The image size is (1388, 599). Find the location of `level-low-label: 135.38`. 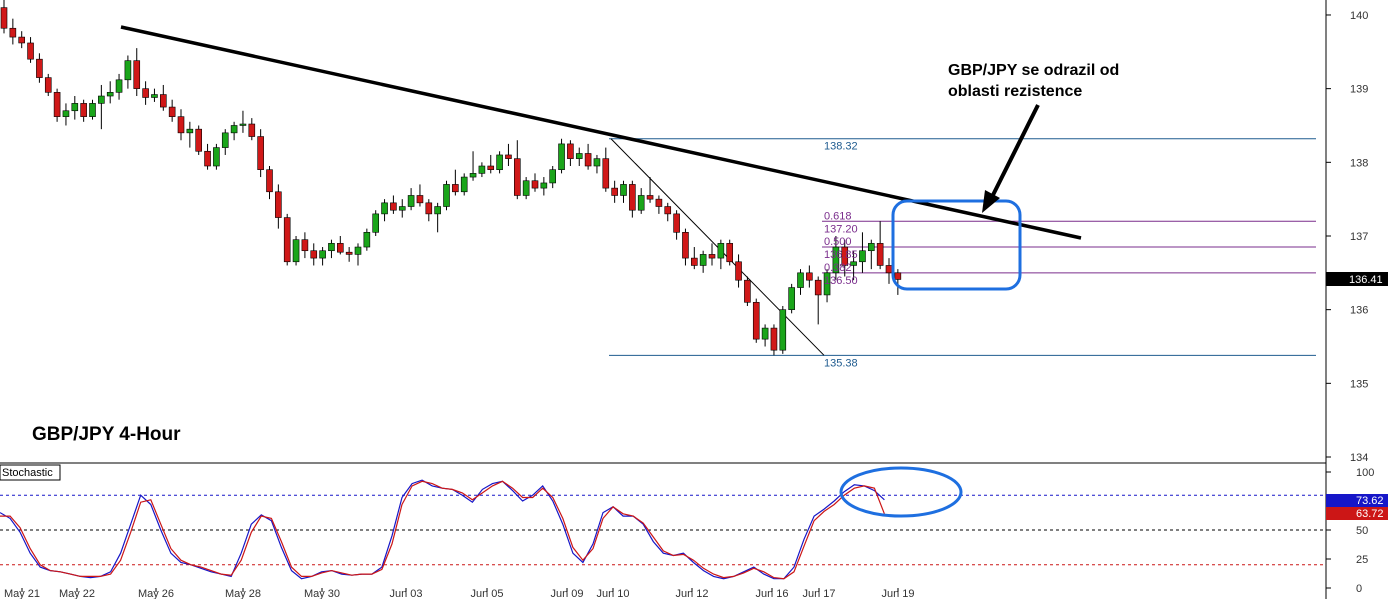

level-low-label: 135.38 is located at coordinates (841, 363).